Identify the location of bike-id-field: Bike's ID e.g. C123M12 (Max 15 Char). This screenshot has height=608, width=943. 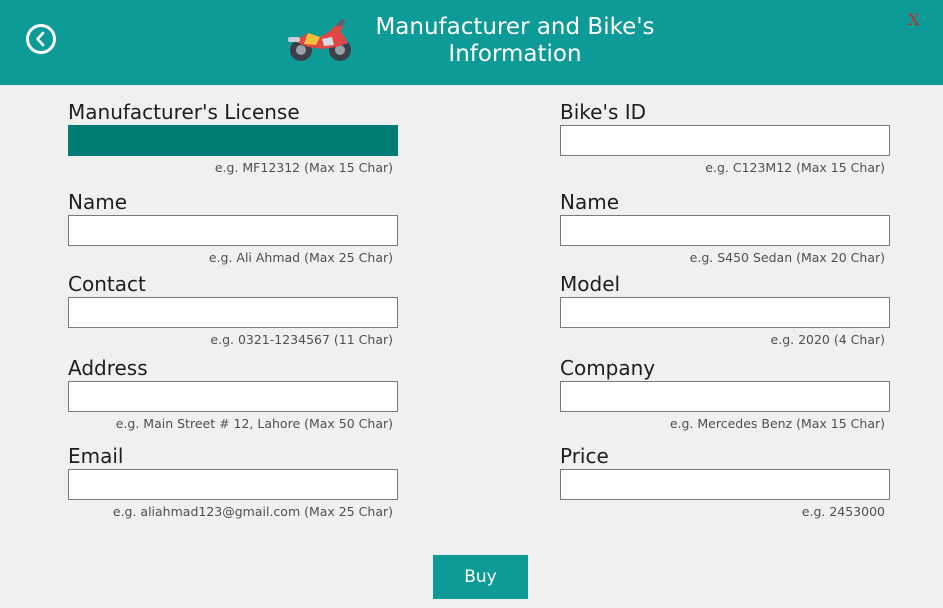
(725, 137).